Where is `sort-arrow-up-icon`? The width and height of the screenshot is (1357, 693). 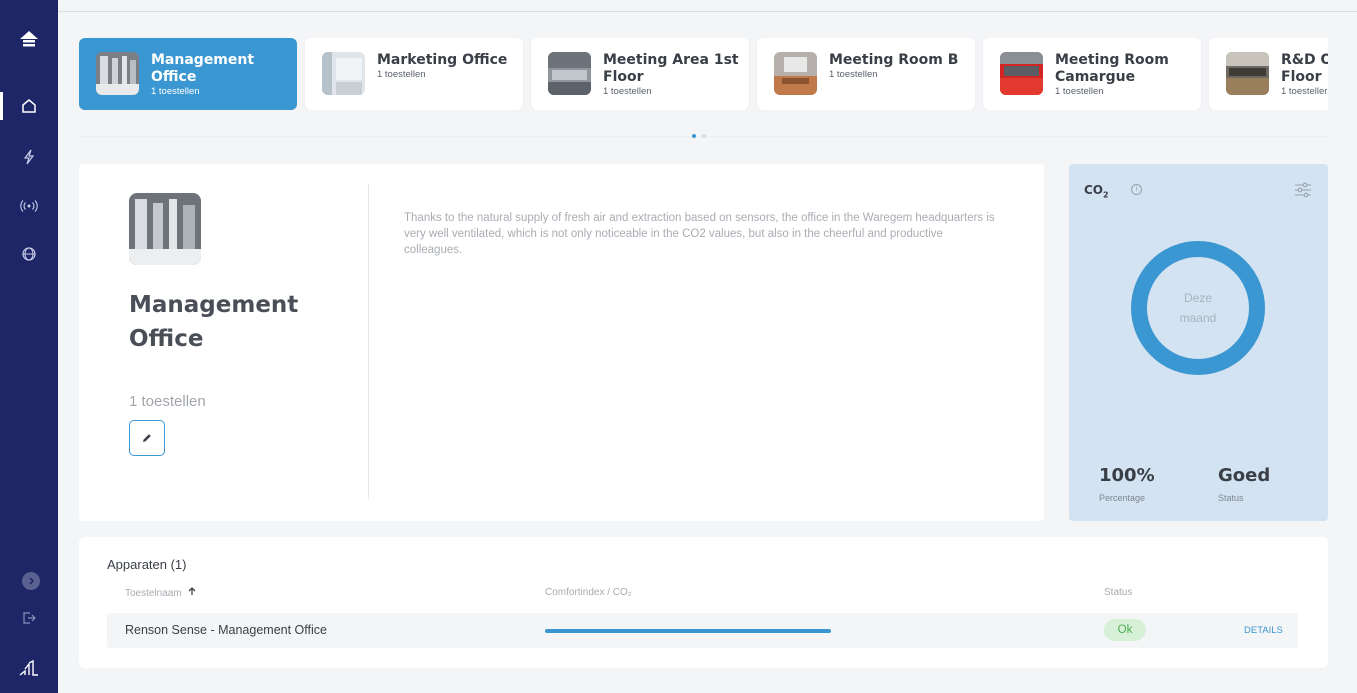
sort-arrow-up-icon is located at coordinates (192, 591).